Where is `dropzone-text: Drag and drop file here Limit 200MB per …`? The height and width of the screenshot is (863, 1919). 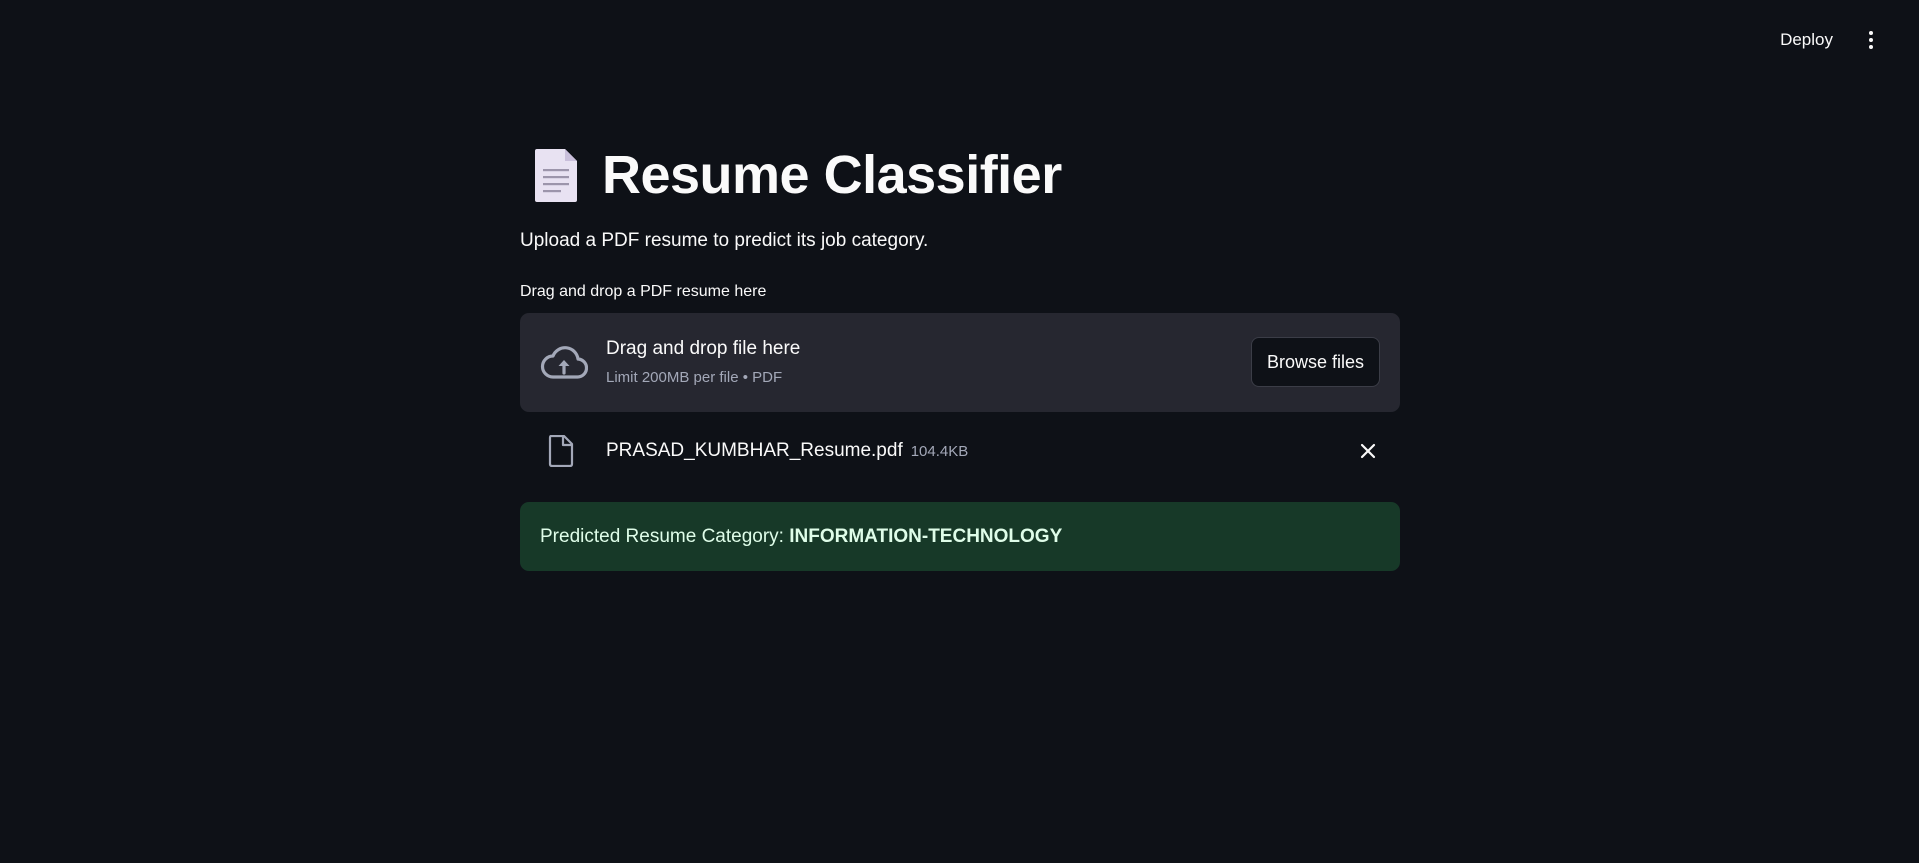 dropzone-text: Drag and drop file here Limit 200MB per … is located at coordinates (703, 362).